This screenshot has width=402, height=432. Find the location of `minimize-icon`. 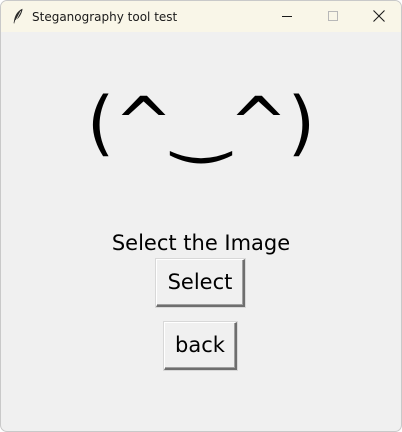

minimize-icon is located at coordinates (287, 16).